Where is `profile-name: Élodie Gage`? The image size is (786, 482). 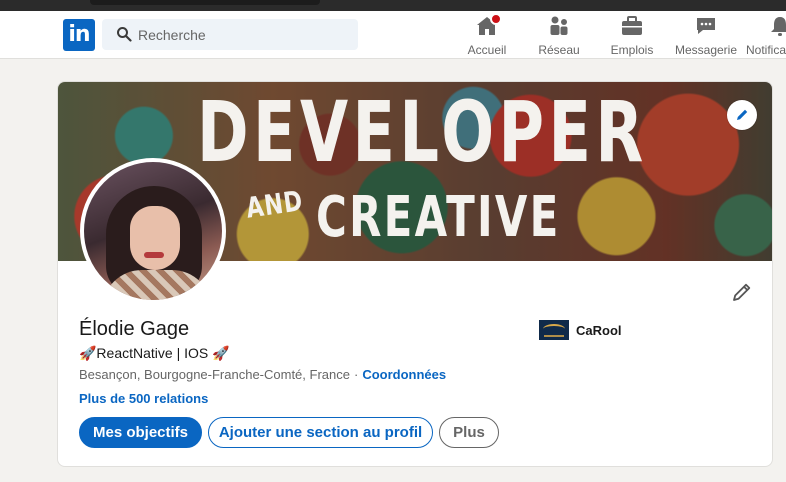
profile-name: Élodie Gage is located at coordinates (134, 329).